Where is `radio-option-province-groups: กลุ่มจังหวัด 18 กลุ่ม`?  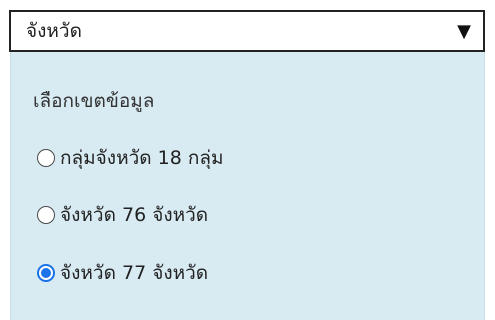 radio-option-province-groups: กลุ่มจังหวัด 18 กลุ่ม is located at coordinates (130, 158).